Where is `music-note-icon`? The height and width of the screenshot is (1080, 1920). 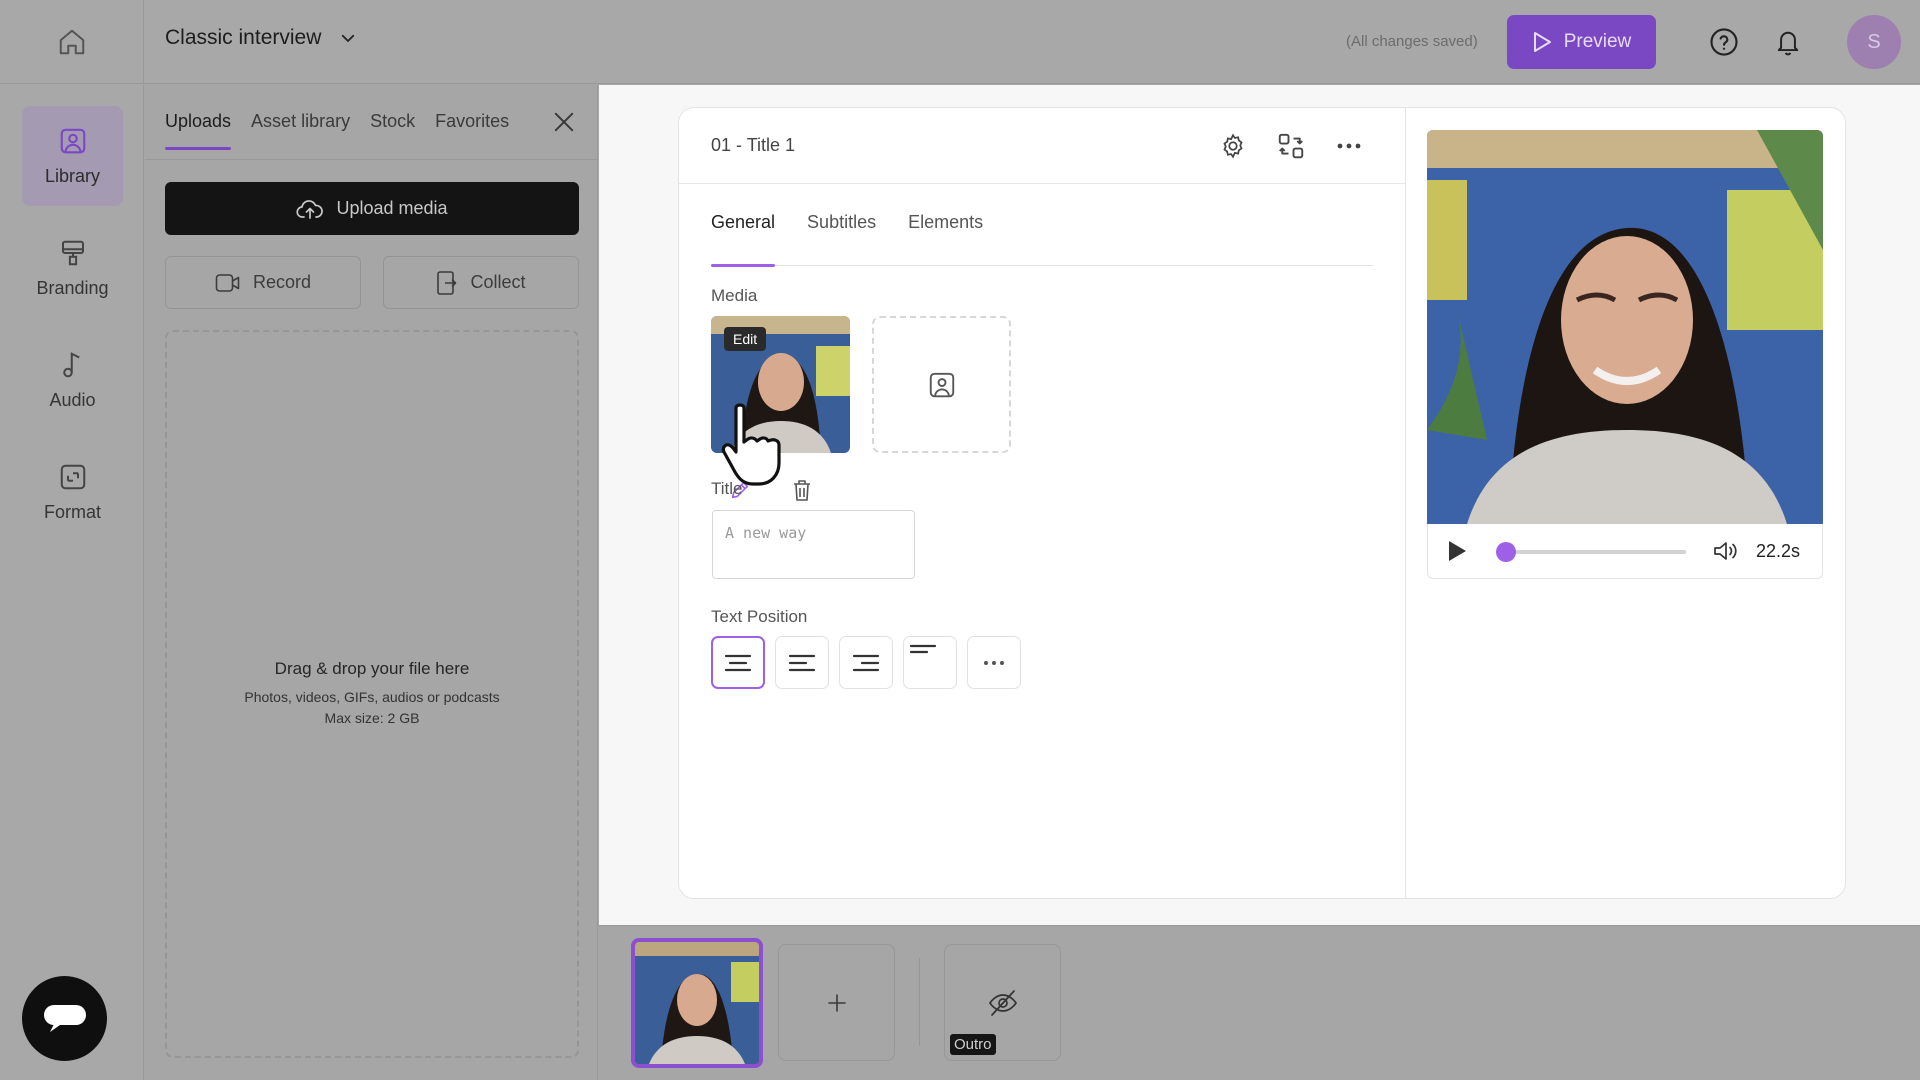
music-note-icon is located at coordinates (71, 364).